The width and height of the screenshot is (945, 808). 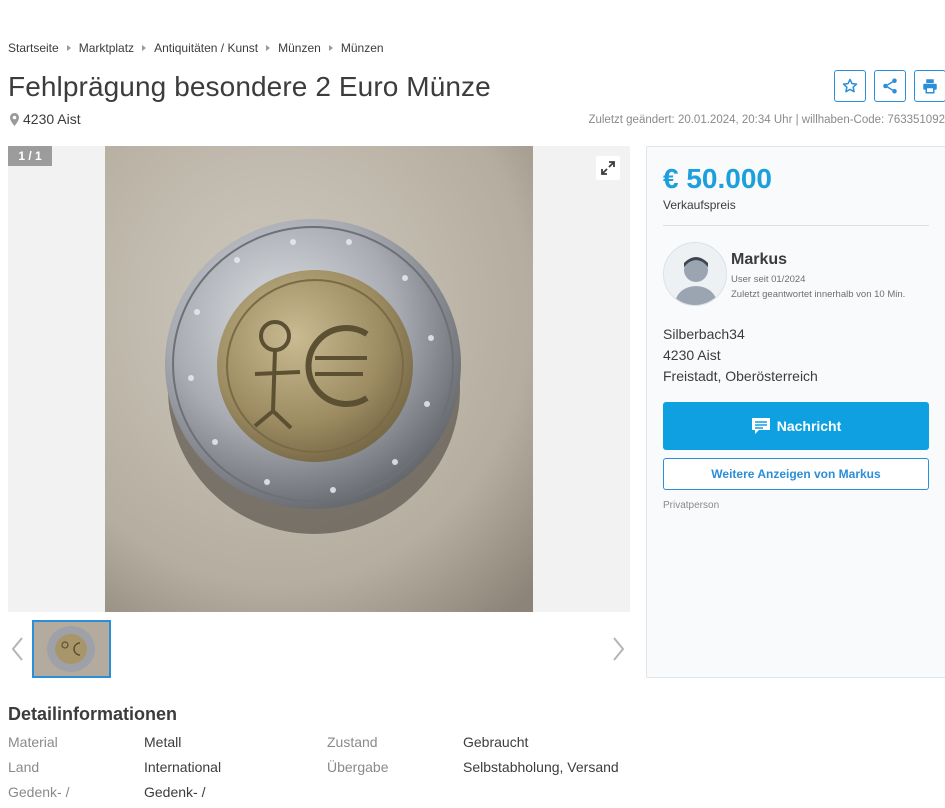 I want to click on expand-button, so click(x=608, y=168).